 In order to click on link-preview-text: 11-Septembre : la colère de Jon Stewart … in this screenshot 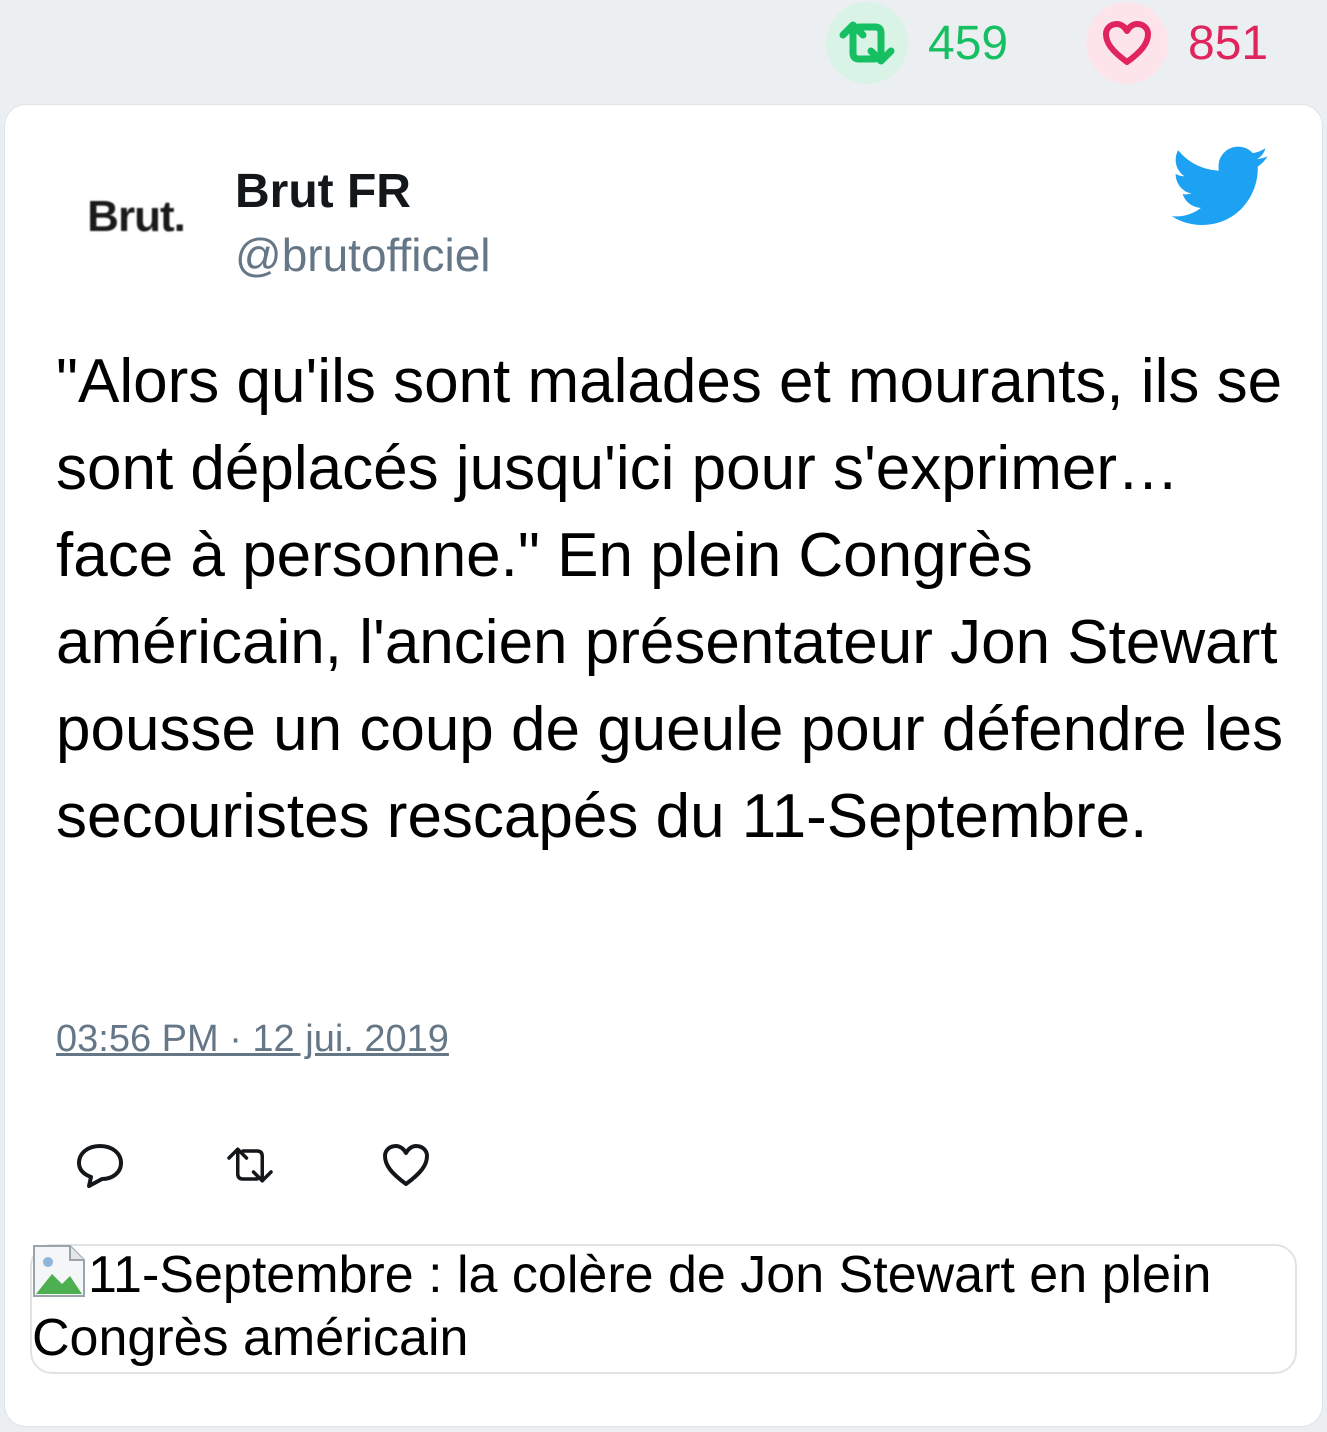, I will do `click(652, 1307)`.